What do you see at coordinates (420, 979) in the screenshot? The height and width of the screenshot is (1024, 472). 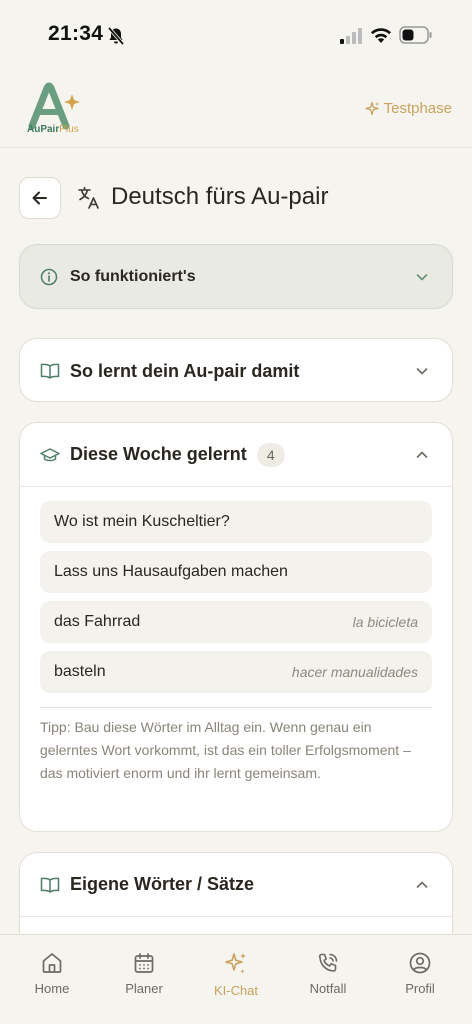 I see `nav-item-profil: Profil` at bounding box center [420, 979].